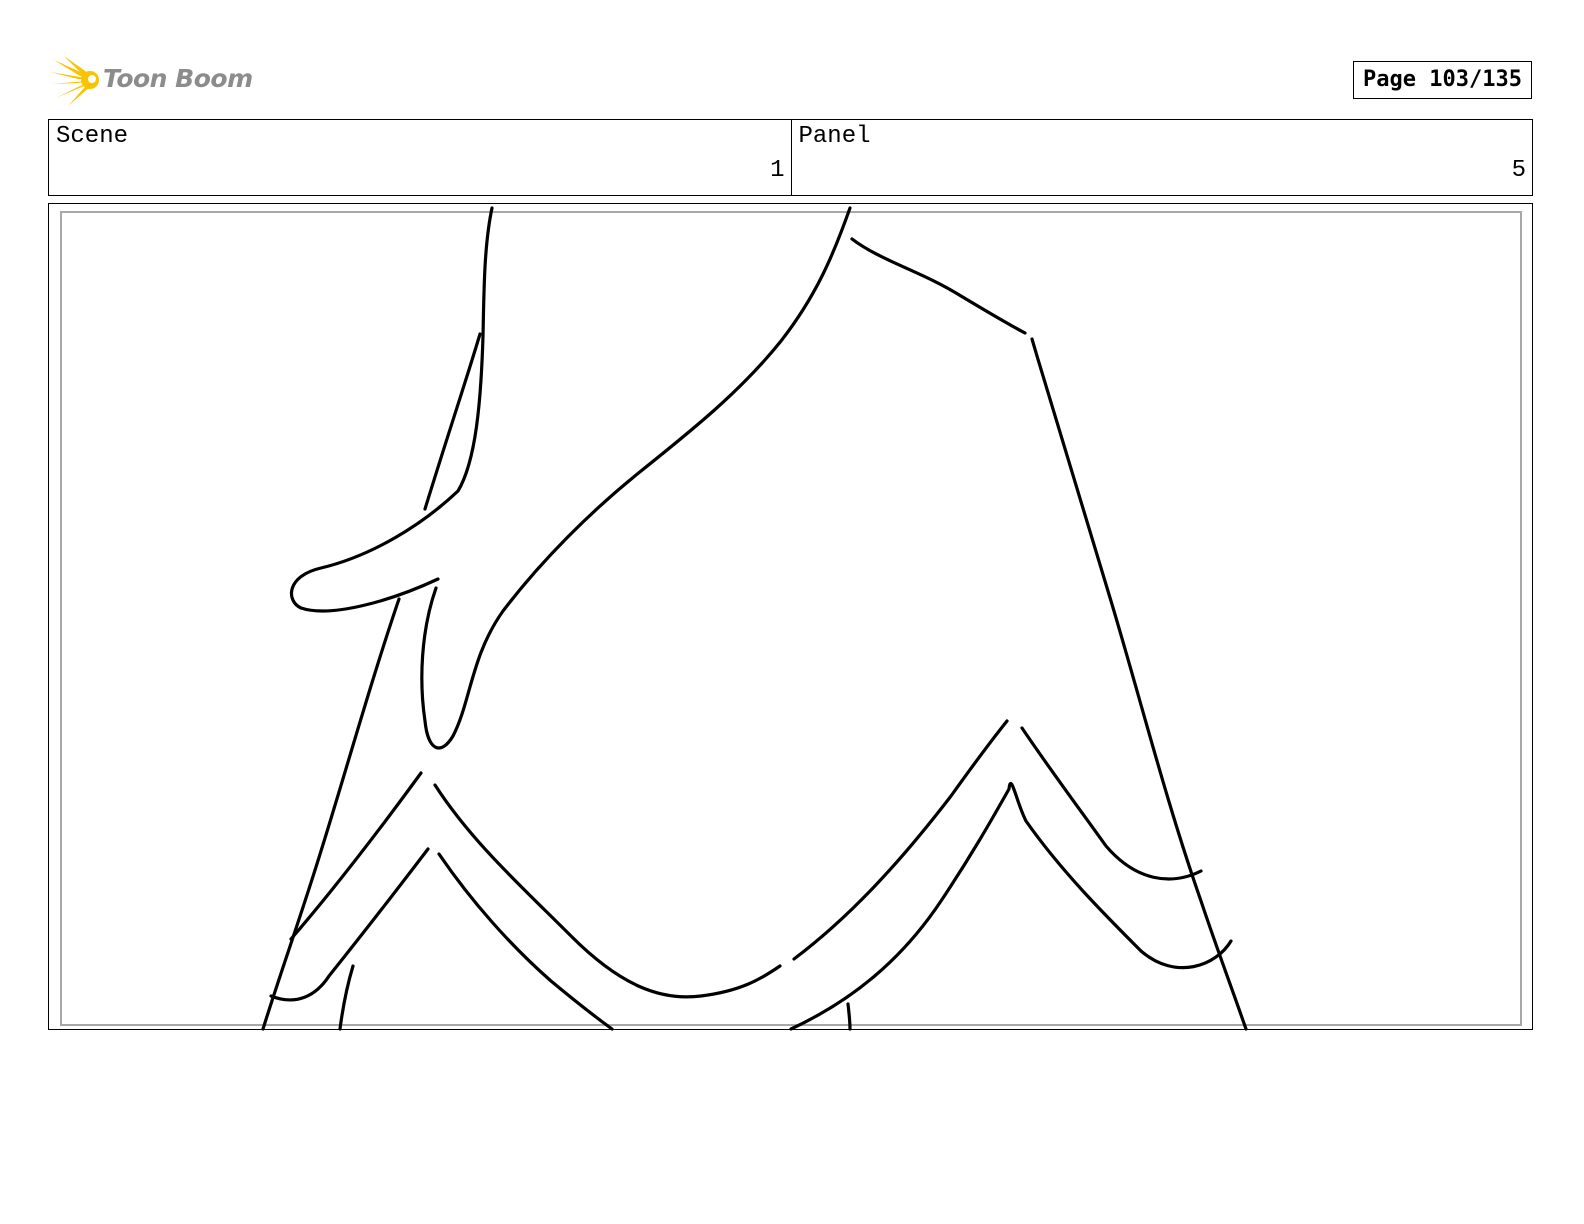 The image size is (1584, 1224). Describe the element at coordinates (1518, 170) in the screenshot. I see `panel-number: 5` at that location.